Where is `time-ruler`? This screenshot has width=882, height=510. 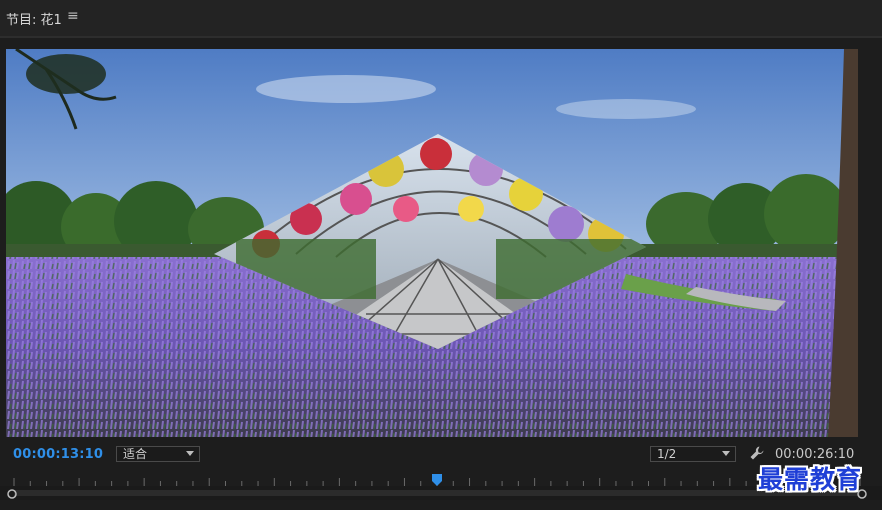
time-ruler is located at coordinates (441, 490).